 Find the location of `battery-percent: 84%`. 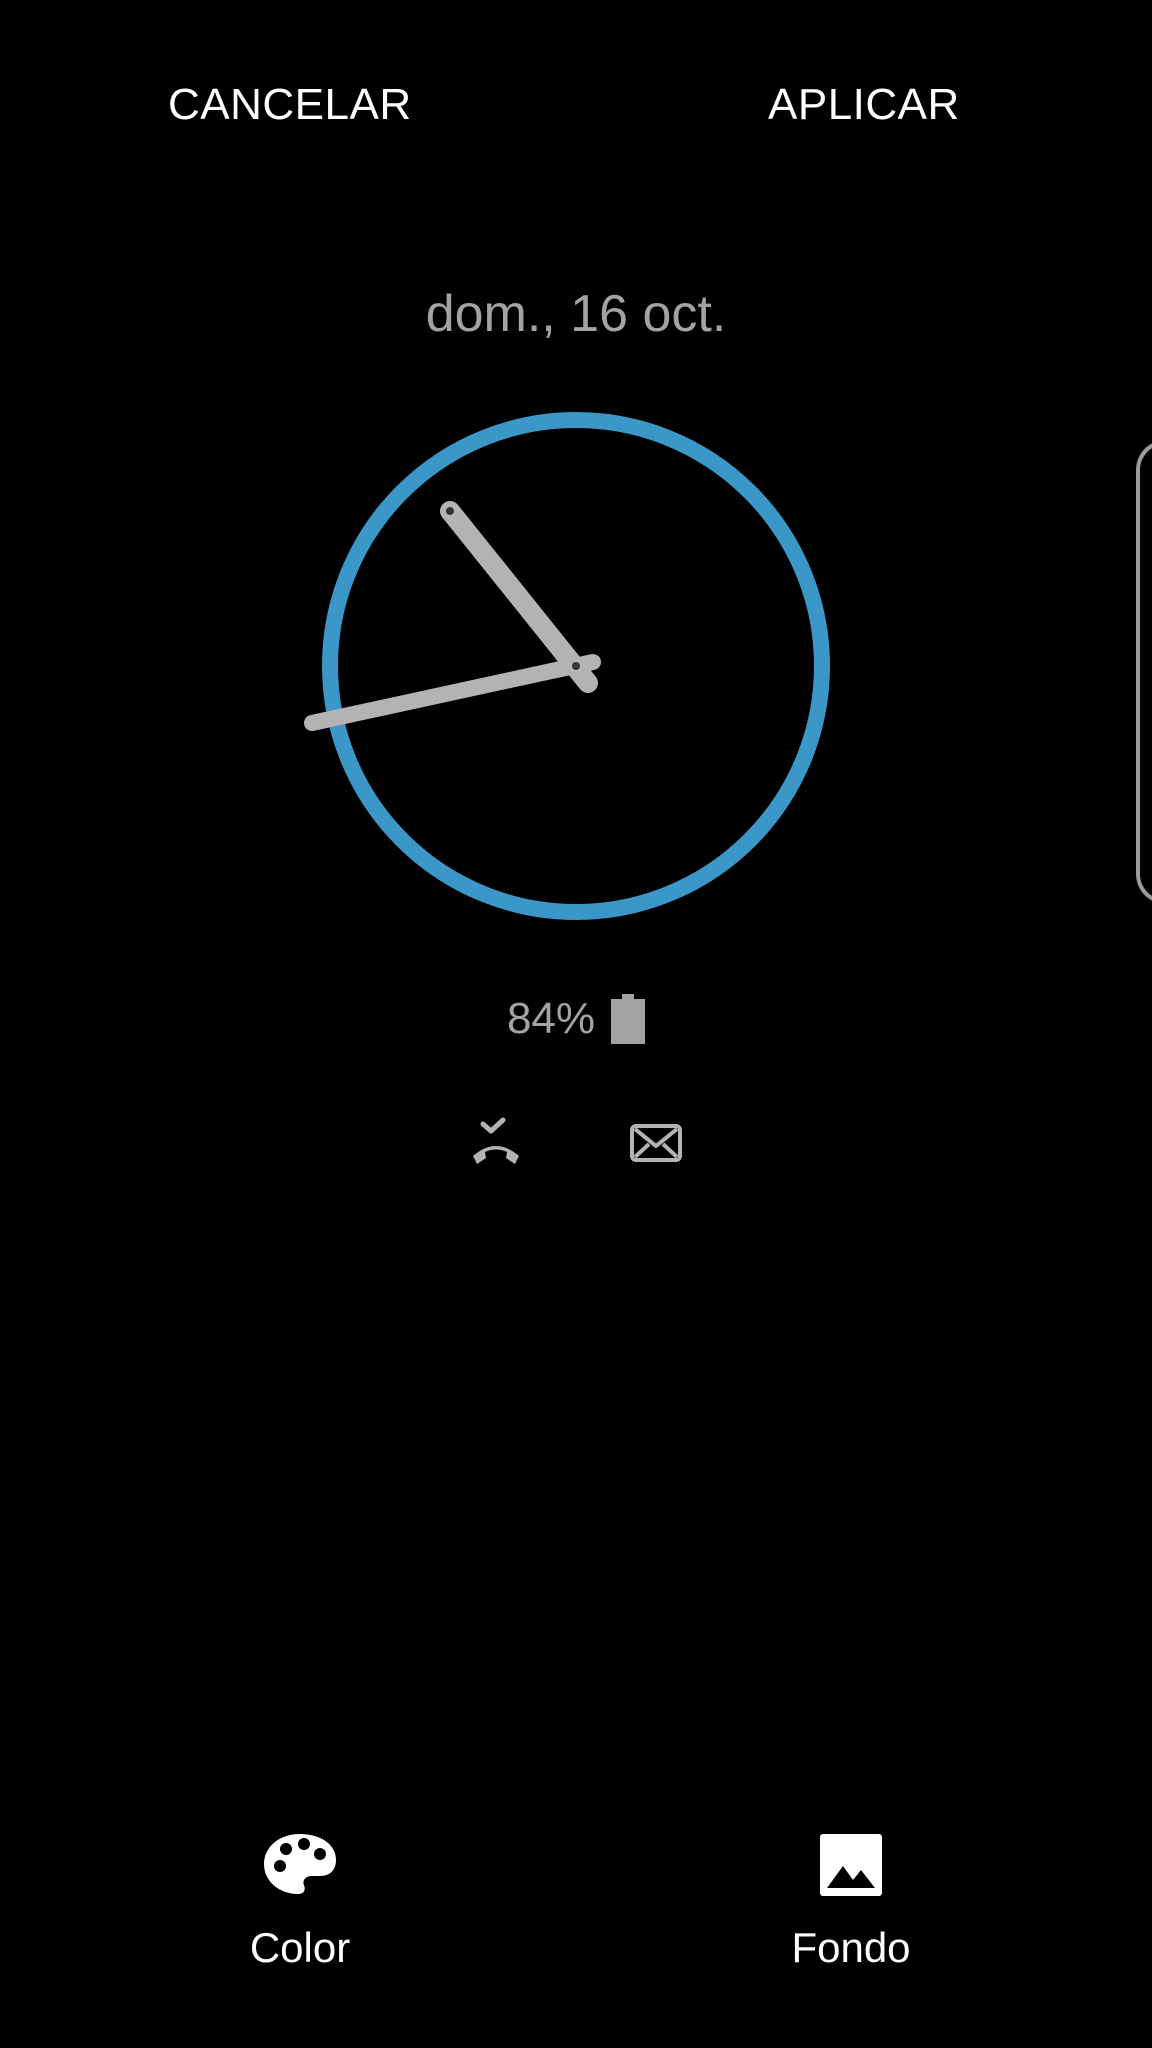

battery-percent: 84% is located at coordinates (551, 1018).